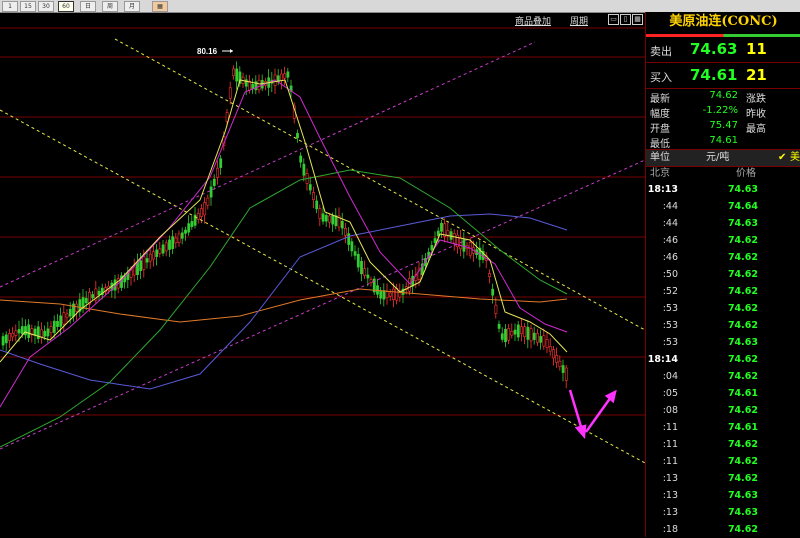  What do you see at coordinates (723, 112) in the screenshot?
I see `stat-row-range: 幅度 -1.22% 昨收` at bounding box center [723, 112].